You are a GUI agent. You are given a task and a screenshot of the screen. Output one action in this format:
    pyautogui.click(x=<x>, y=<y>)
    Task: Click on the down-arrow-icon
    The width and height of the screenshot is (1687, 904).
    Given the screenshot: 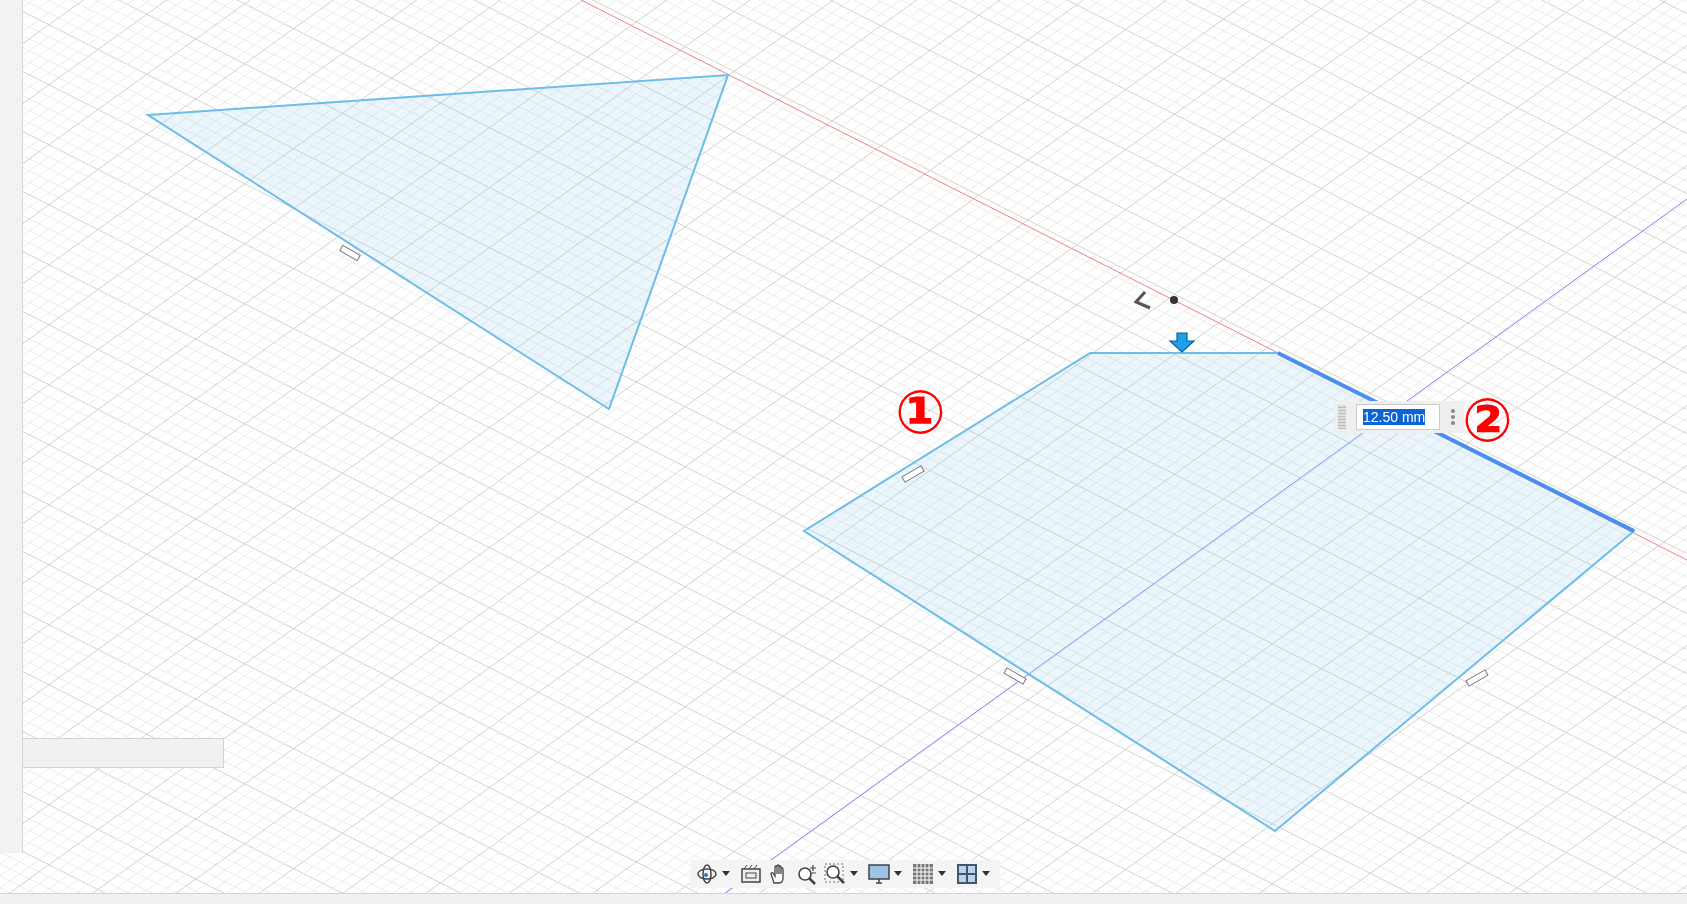 What is the action you would take?
    pyautogui.click(x=1182, y=342)
    